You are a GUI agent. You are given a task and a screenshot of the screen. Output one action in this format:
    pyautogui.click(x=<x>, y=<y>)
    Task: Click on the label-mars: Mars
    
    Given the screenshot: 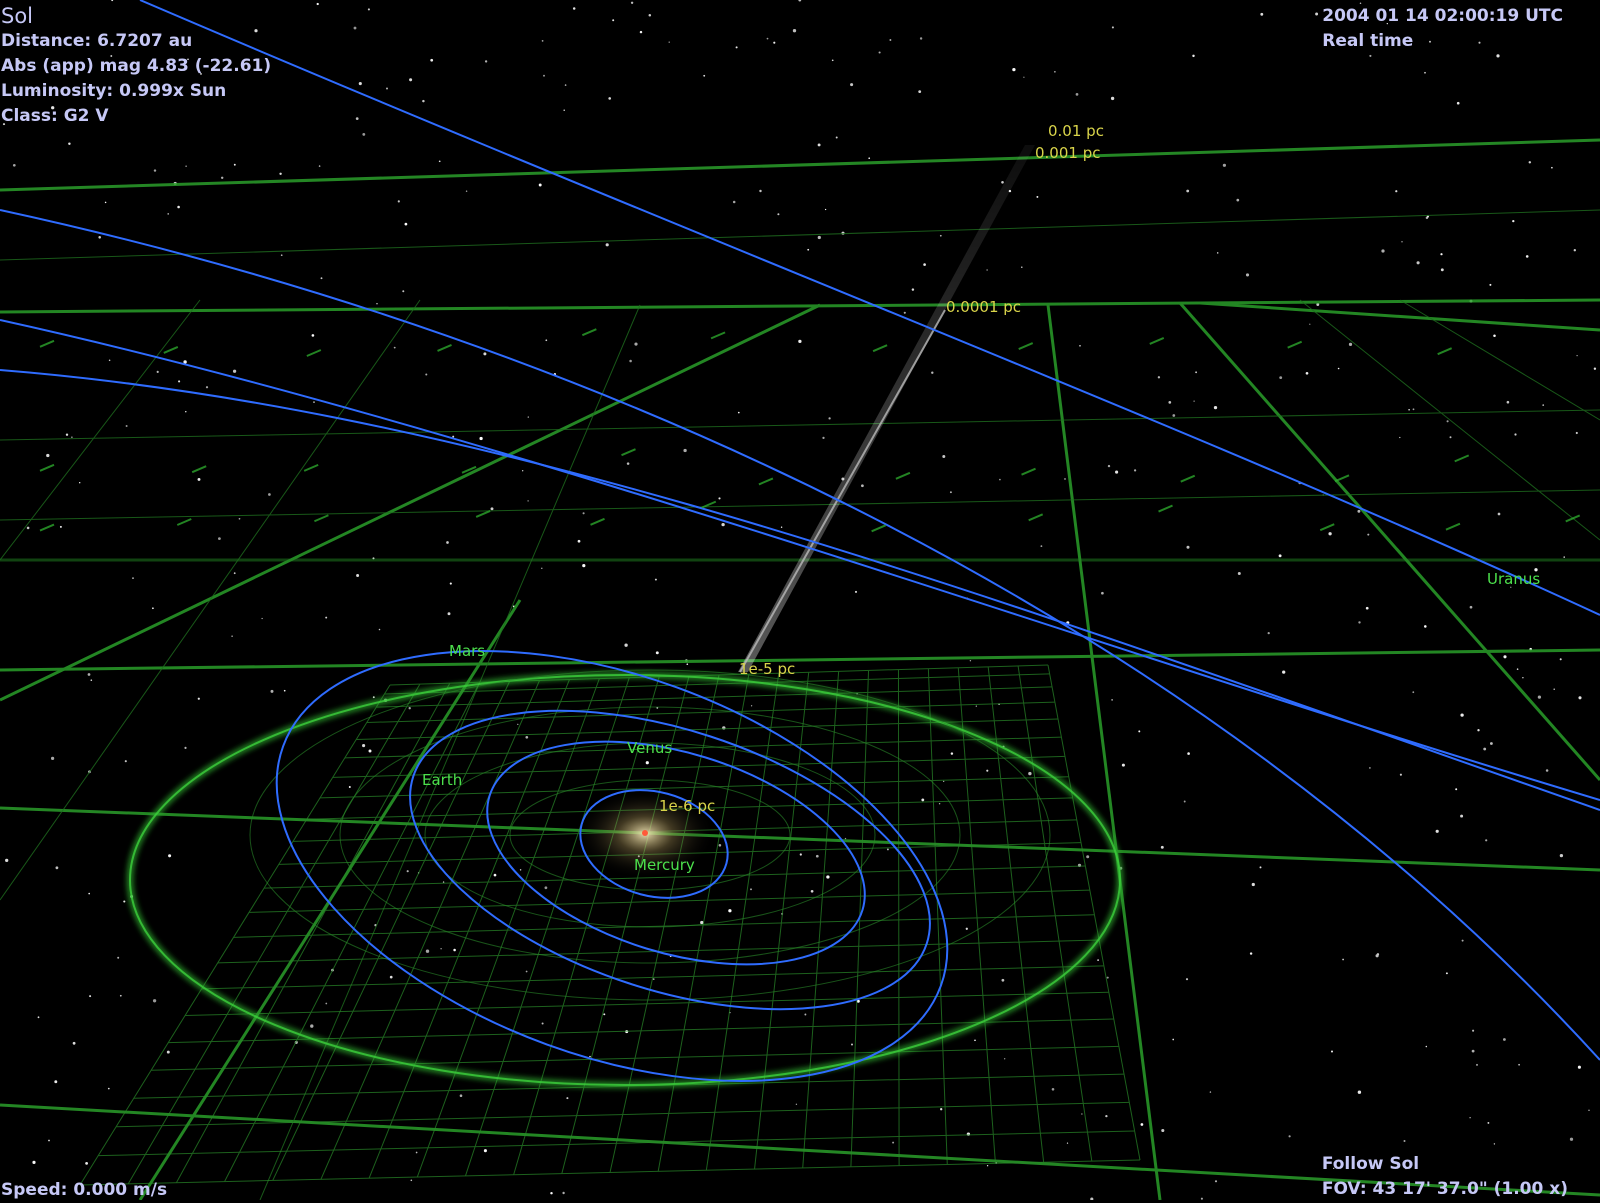 What is the action you would take?
    pyautogui.click(x=467, y=651)
    